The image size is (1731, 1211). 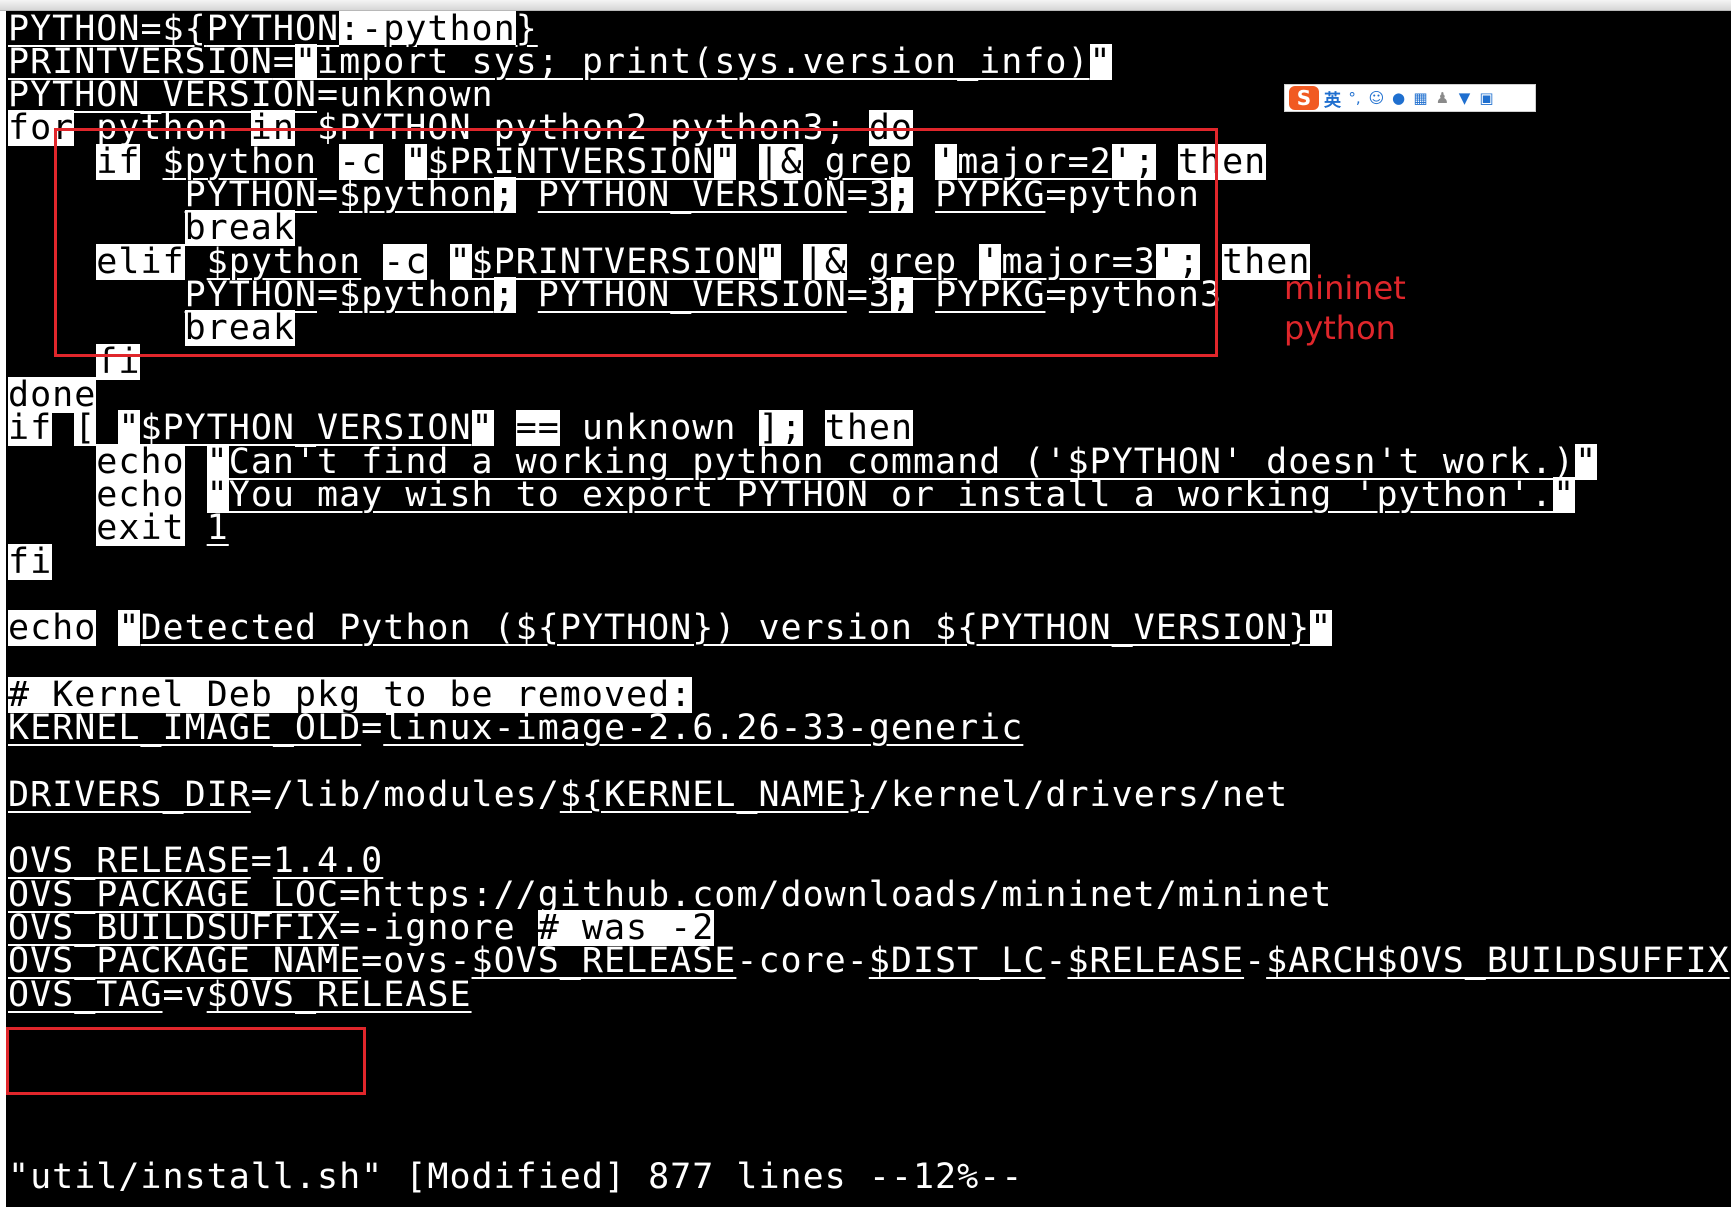 I want to click on code-token: =v, so click(x=184, y=995).